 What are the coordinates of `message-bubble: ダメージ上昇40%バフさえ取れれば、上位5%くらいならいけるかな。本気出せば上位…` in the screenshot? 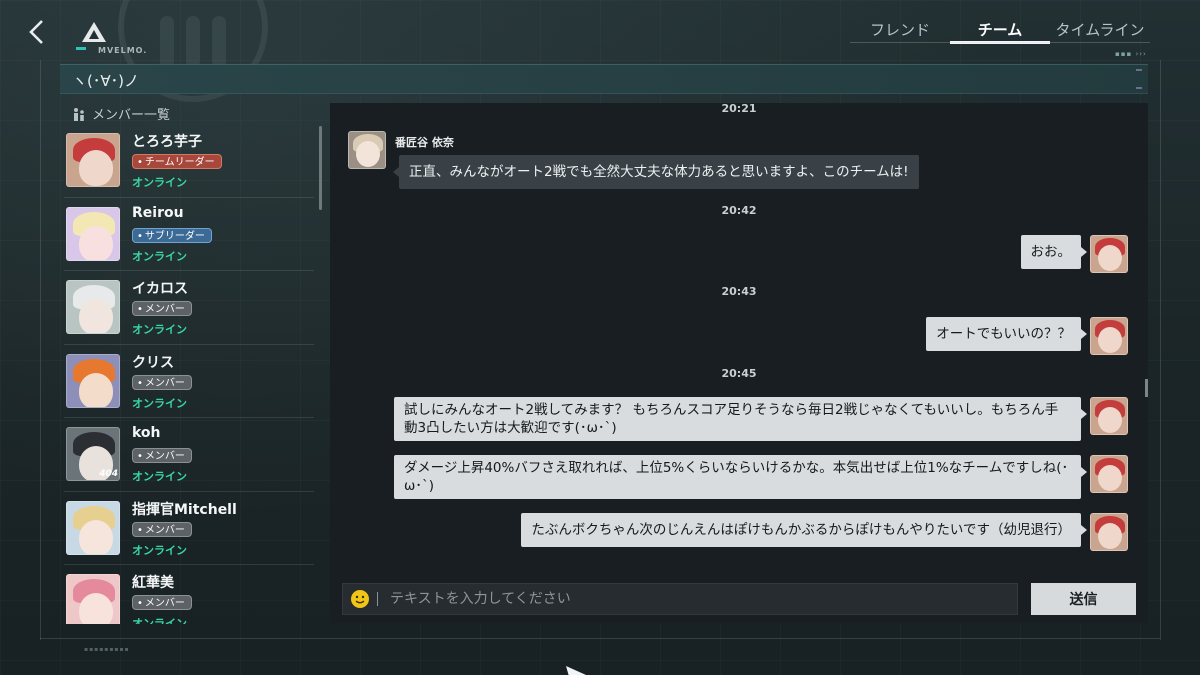 It's located at (740, 477).